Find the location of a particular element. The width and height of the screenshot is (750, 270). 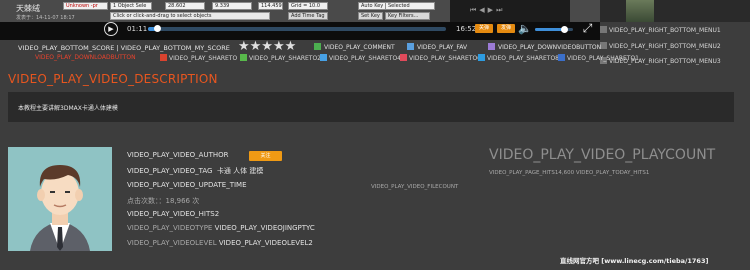

video-level-label: VIDEO_PLAY_VIDEOLEVEL is located at coordinates (172, 243).